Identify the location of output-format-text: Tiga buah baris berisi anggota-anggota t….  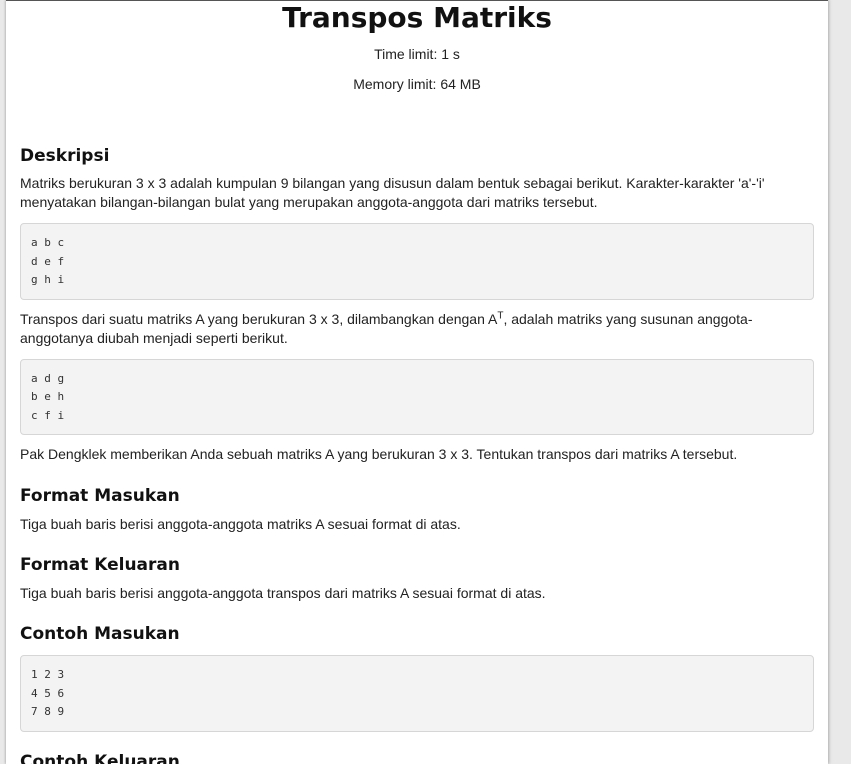
(283, 593).